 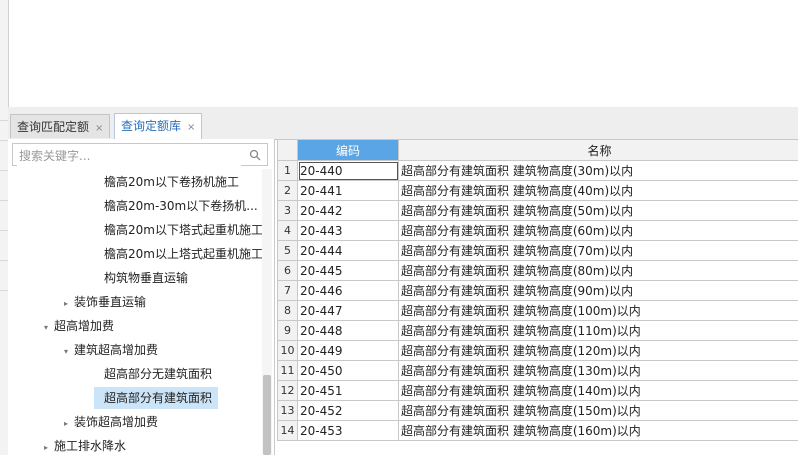 What do you see at coordinates (288, 351) in the screenshot?
I see `row-number: 10` at bounding box center [288, 351].